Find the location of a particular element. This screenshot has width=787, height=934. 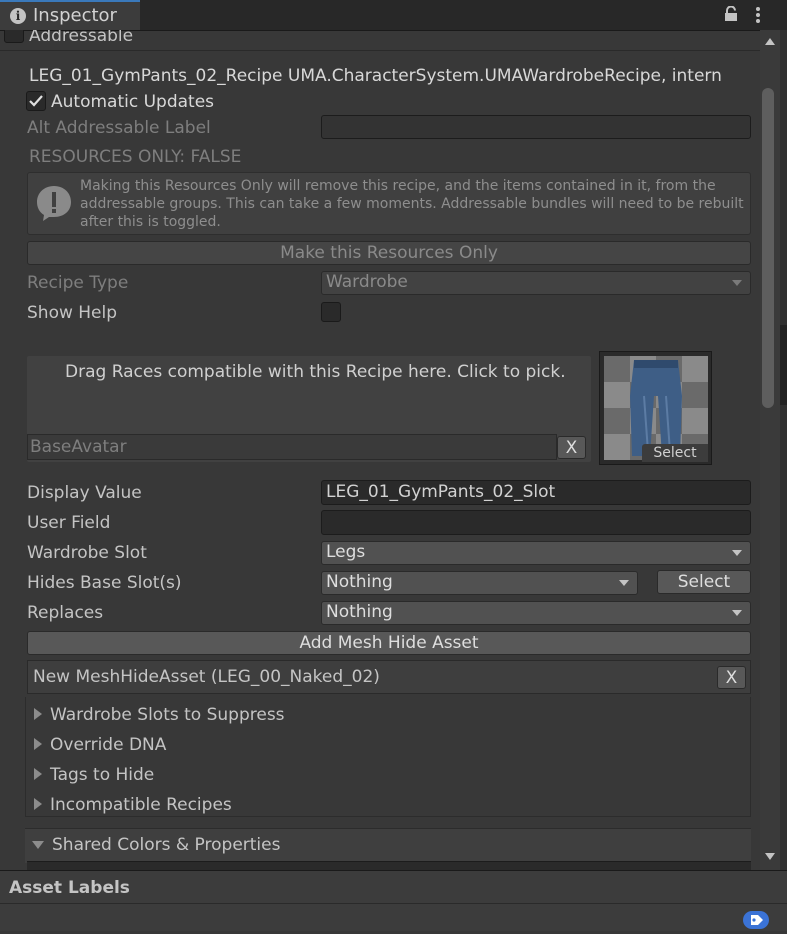

side-strip is located at coordinates (783, 450).